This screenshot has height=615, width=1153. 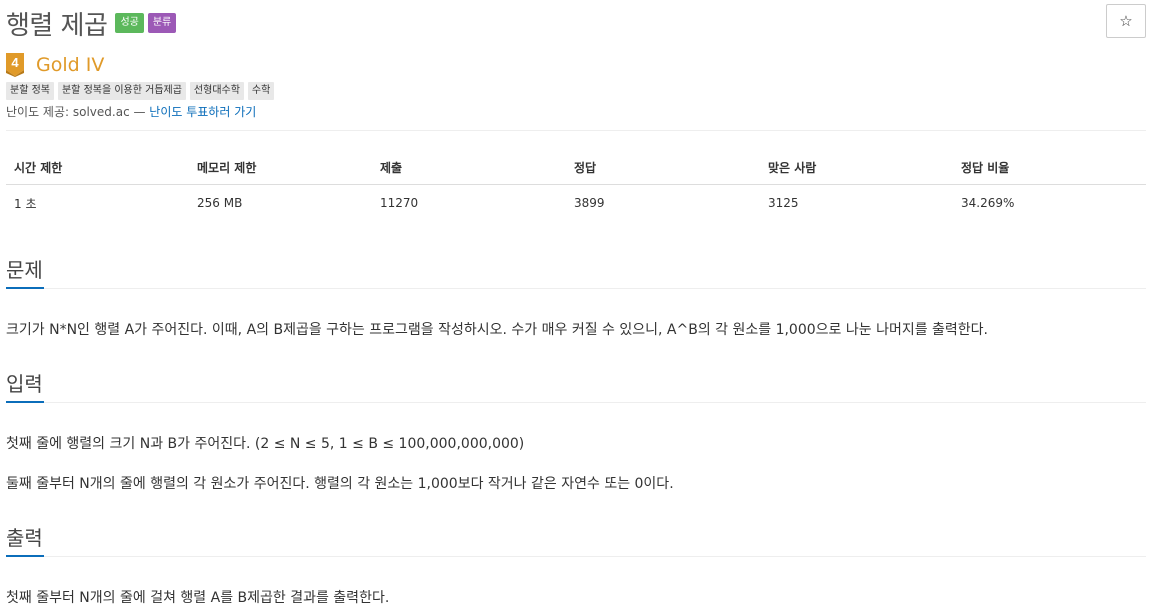 I want to click on vote-difficulty-link: 난이도 투표하러 가기, so click(x=202, y=112).